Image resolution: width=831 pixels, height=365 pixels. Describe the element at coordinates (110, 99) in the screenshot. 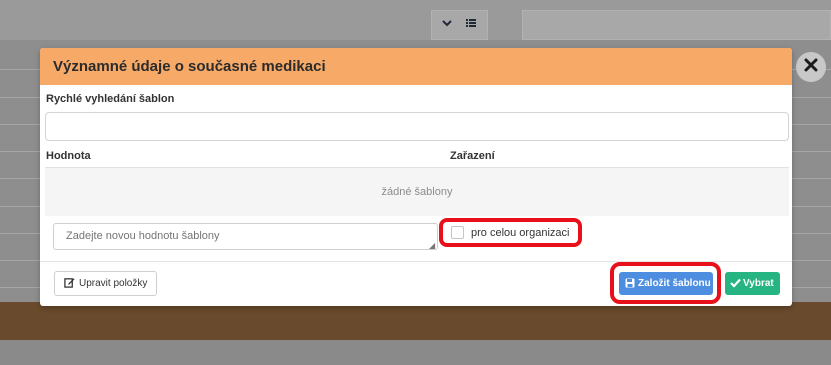

I see `quick-search-label: Rychlé vyhledání šablon` at that location.